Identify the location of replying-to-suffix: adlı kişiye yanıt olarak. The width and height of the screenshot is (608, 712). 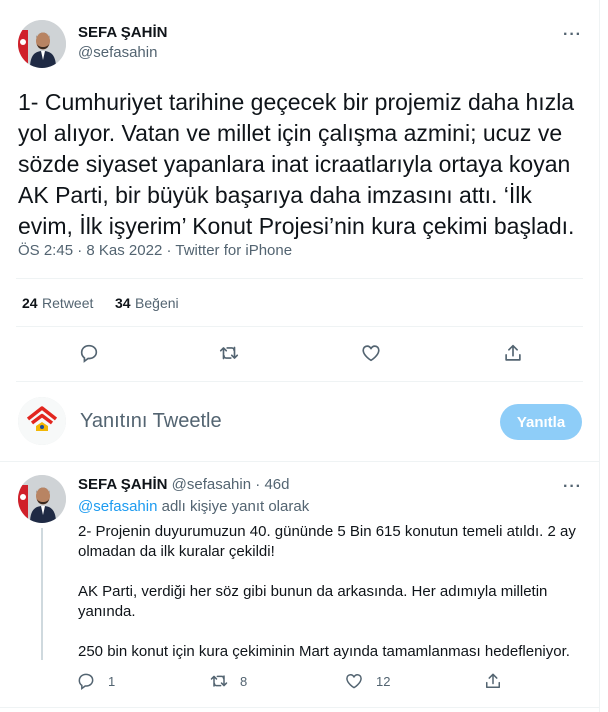
(233, 506).